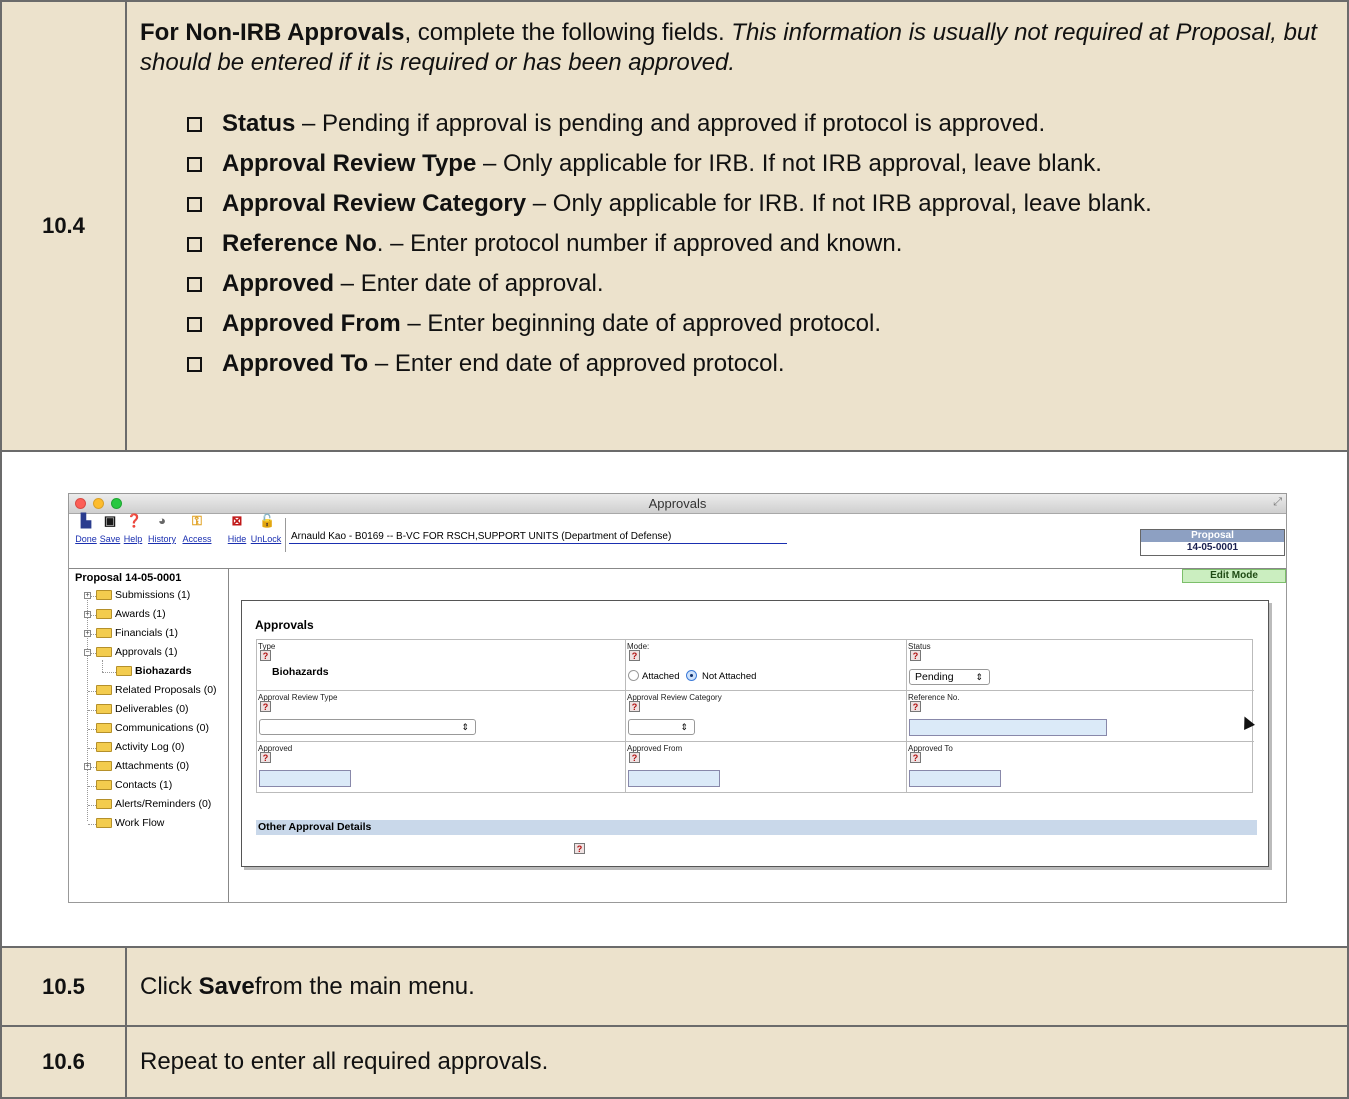  What do you see at coordinates (148, 710) in the screenshot?
I see `tree-item-deliverables: Deliverables (0)` at bounding box center [148, 710].